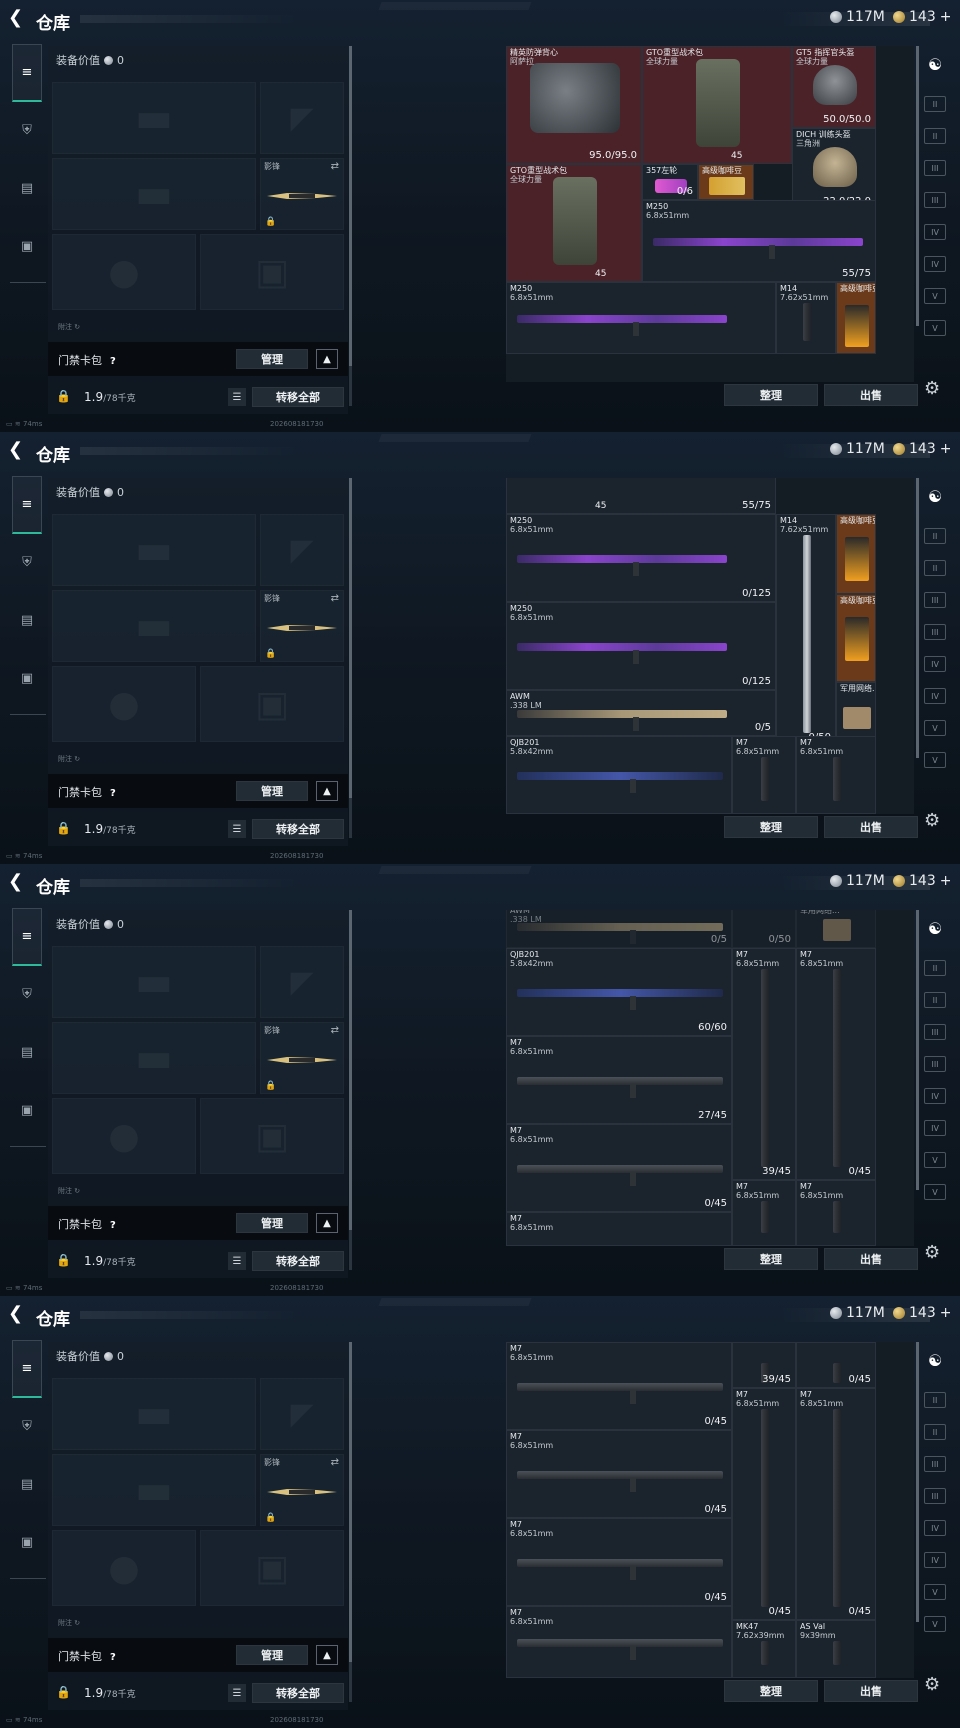  What do you see at coordinates (641, 713) in the screenshot?
I see `inventory-item: AWM .338 LM 0/5` at bounding box center [641, 713].